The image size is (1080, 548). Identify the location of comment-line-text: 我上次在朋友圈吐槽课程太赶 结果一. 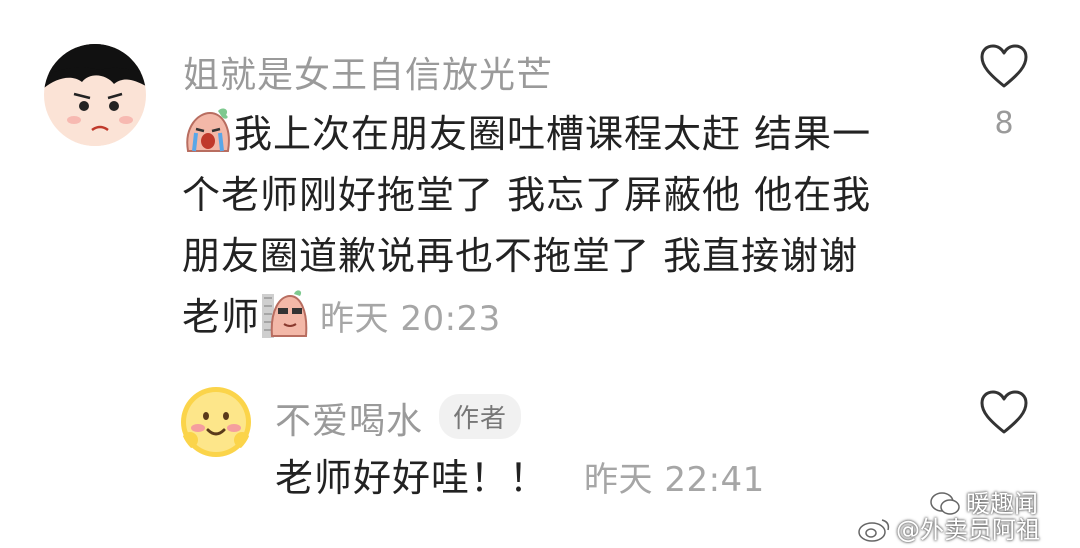
(553, 134).